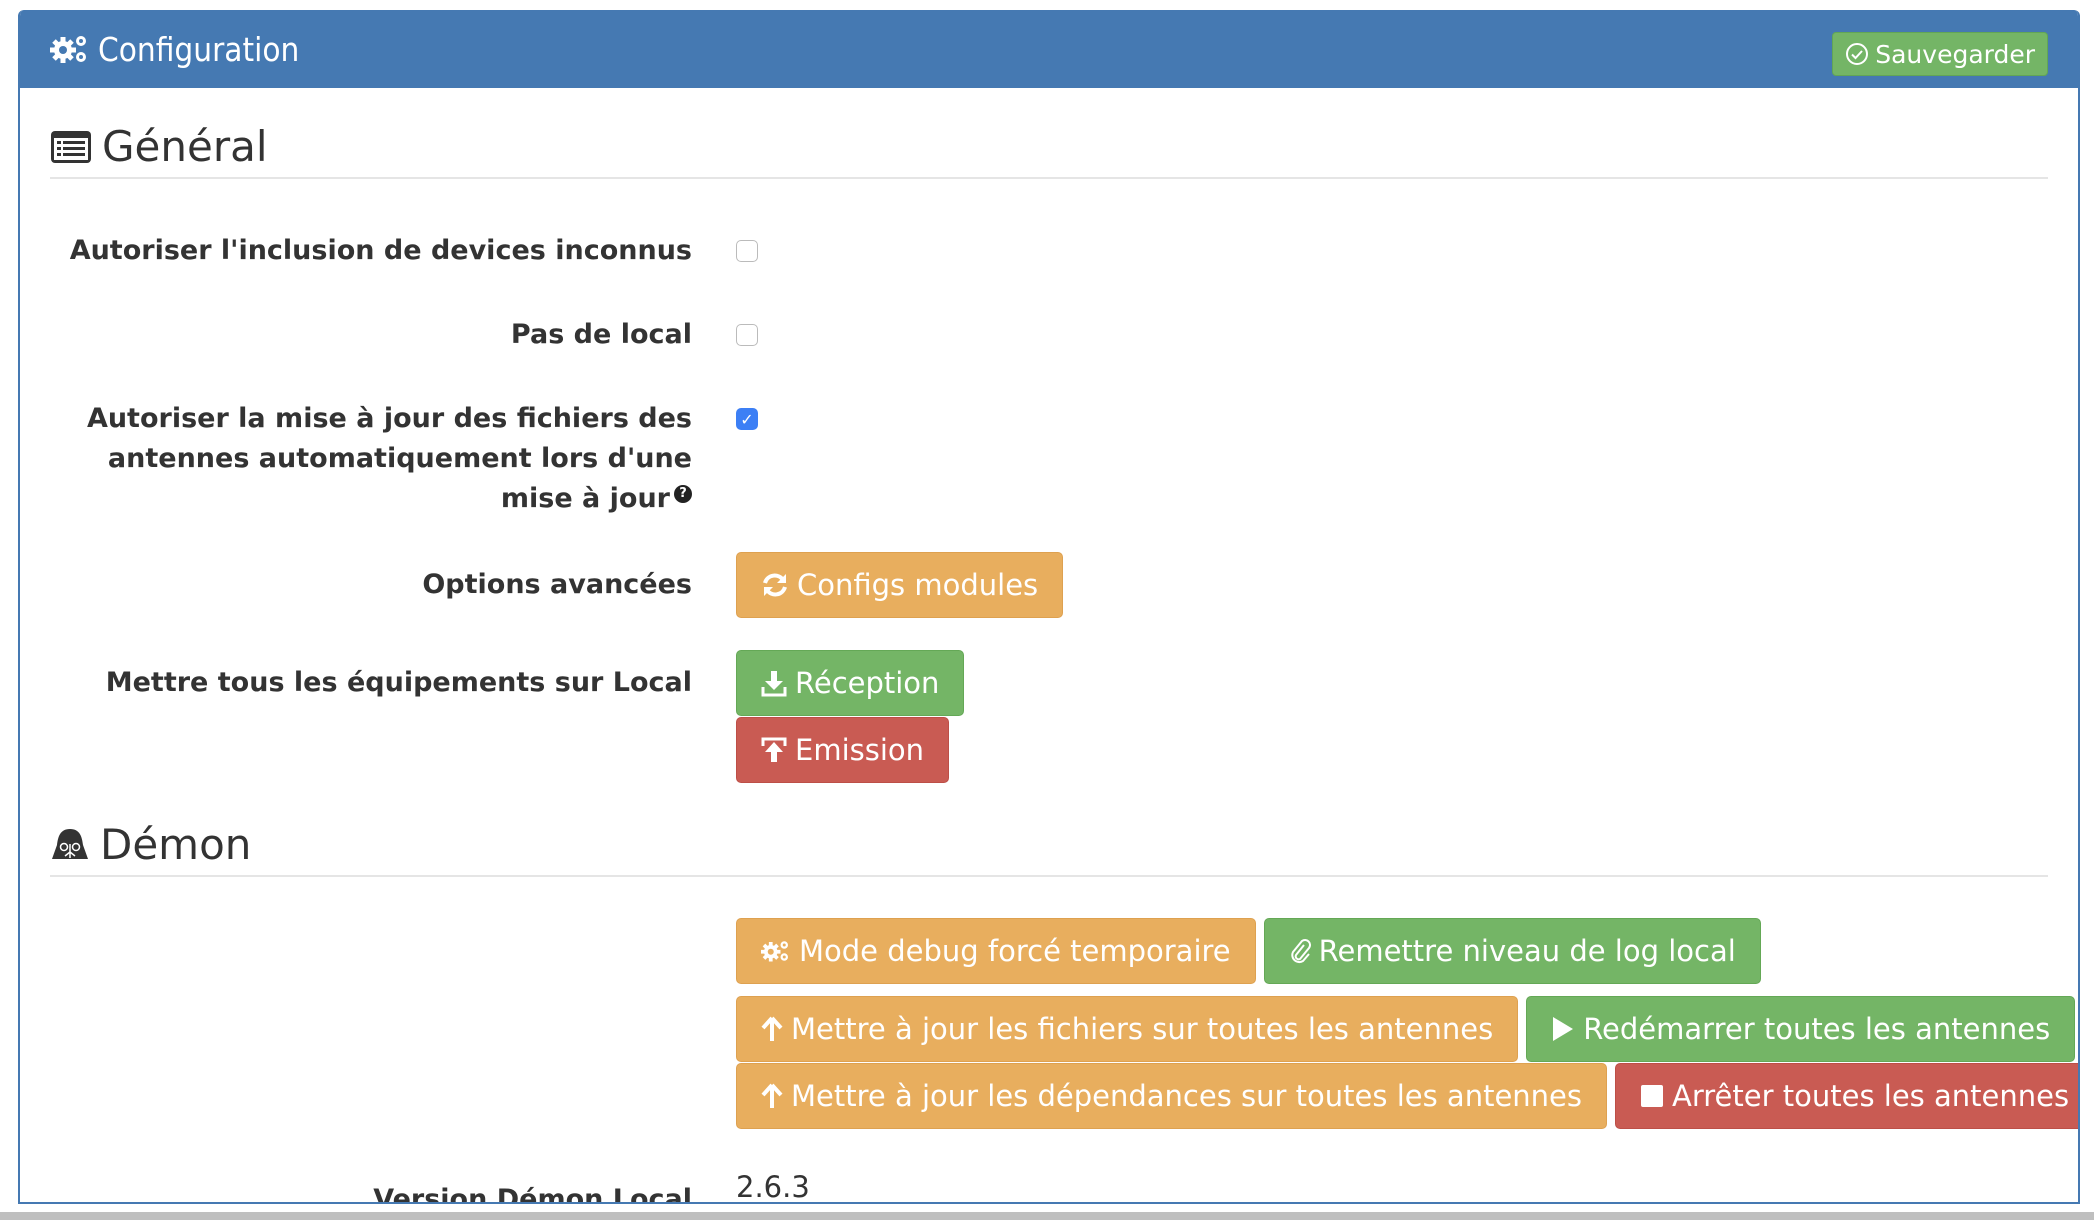 This screenshot has width=2094, height=1220. Describe the element at coordinates (860, 750) in the screenshot. I see `emission-label: Emission` at that location.